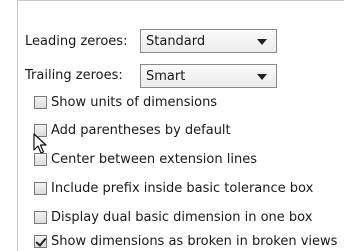 The image size is (344, 251). Describe the element at coordinates (182, 217) in the screenshot. I see `dual-basic-label: Display dual basic dimension in one box` at that location.